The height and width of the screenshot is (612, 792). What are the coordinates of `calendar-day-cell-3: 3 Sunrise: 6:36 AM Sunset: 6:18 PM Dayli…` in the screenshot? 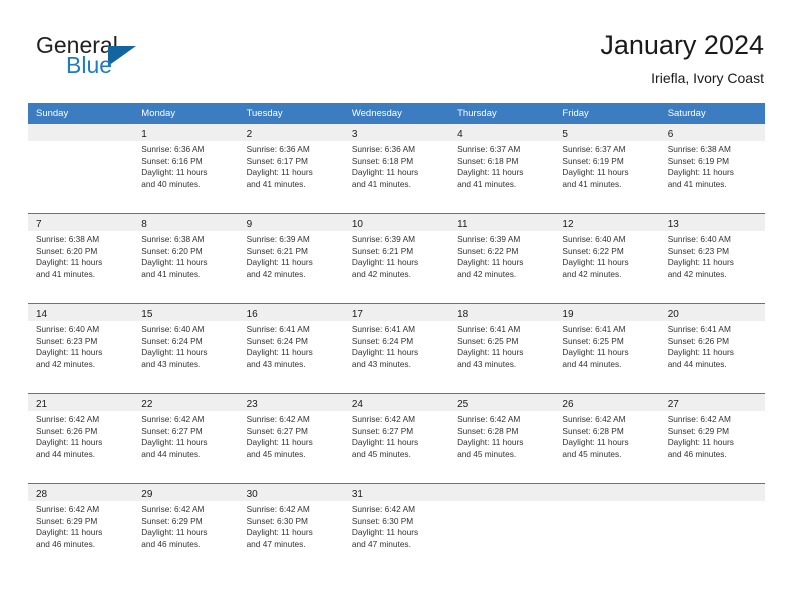 It's located at (396, 168).